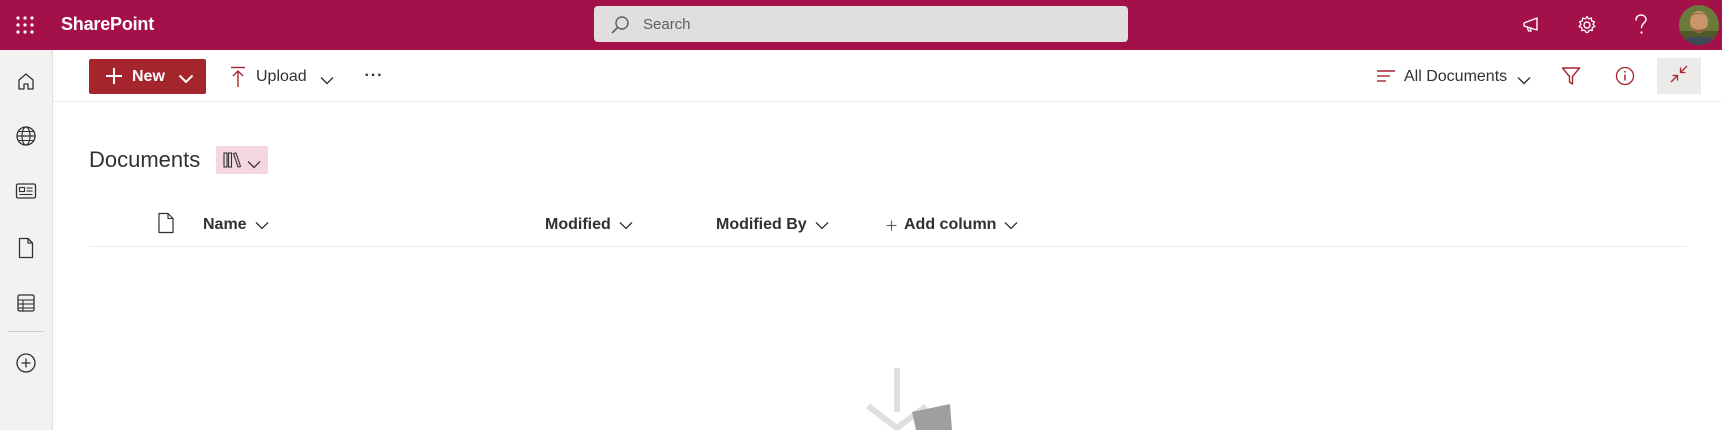  What do you see at coordinates (1386, 78) in the screenshot?
I see `view-lines-icon` at bounding box center [1386, 78].